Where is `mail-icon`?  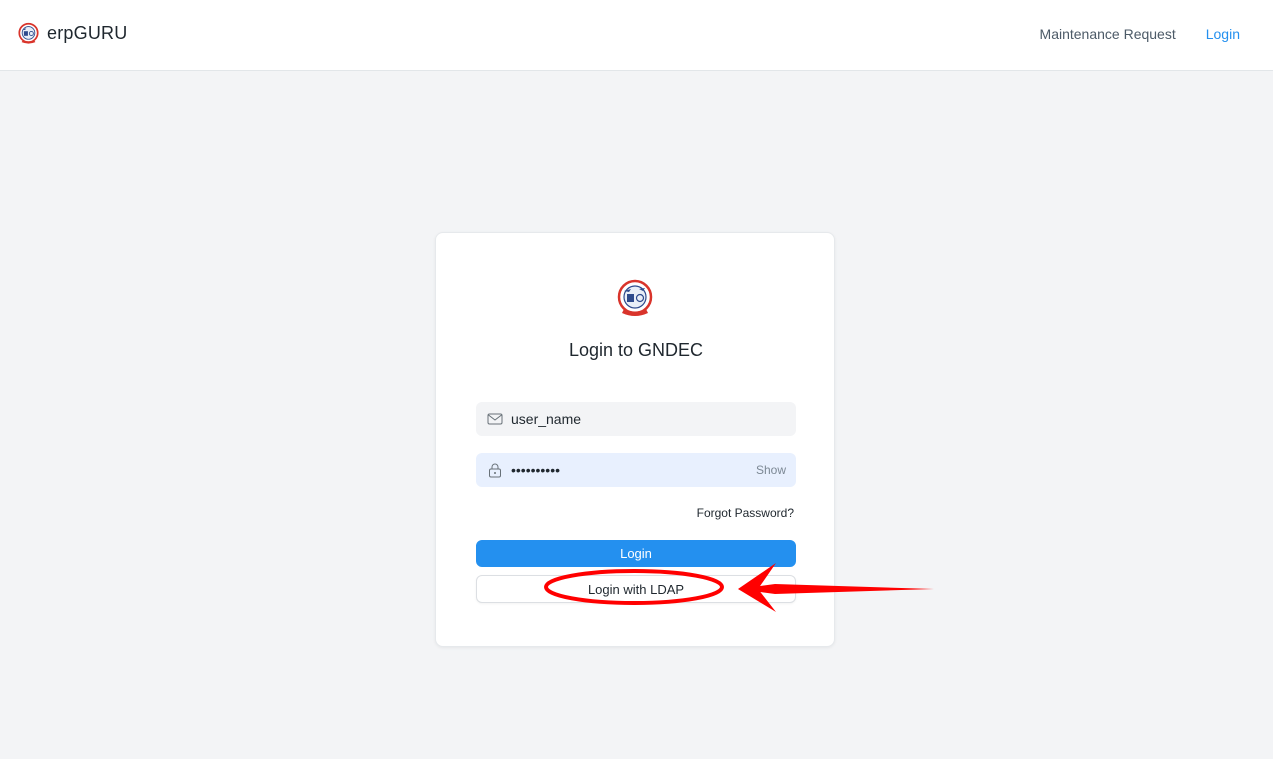
mail-icon is located at coordinates (495, 419).